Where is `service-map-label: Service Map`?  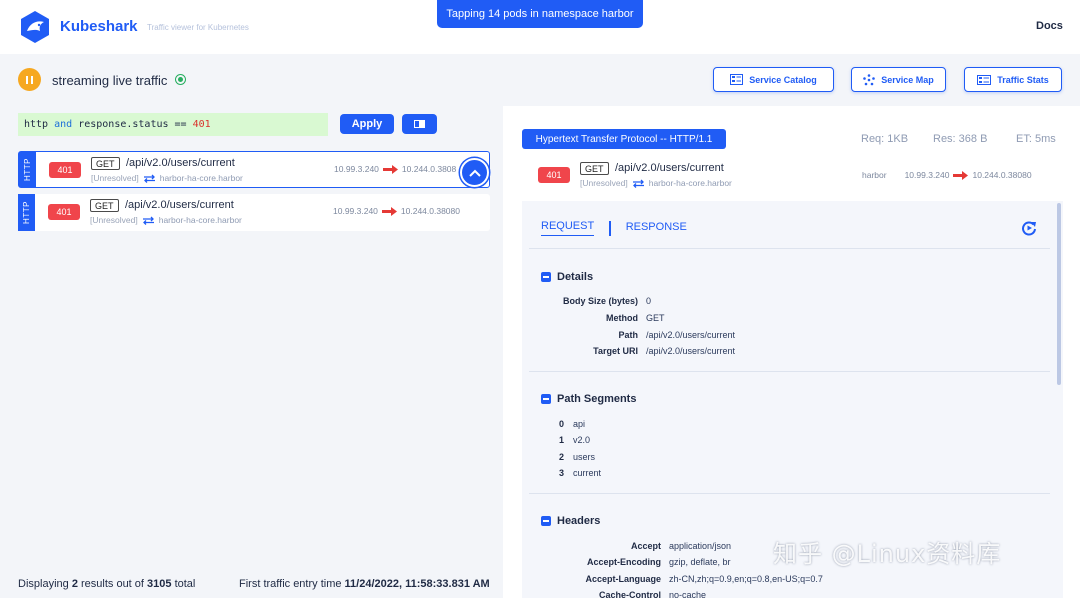 service-map-label: Service Map is located at coordinates (907, 79).